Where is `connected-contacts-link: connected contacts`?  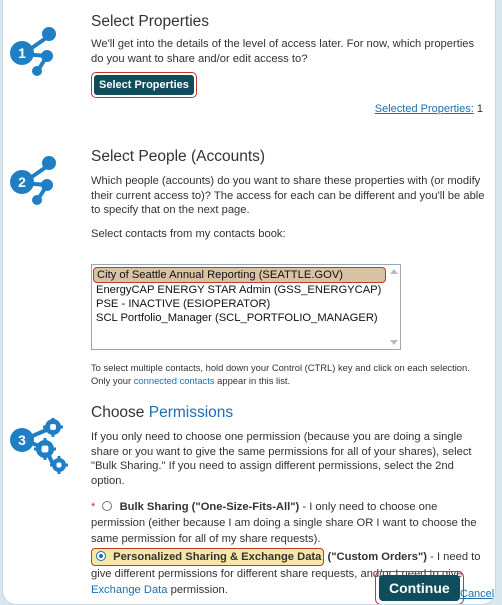
connected-contacts-link: connected contacts is located at coordinates (174, 380).